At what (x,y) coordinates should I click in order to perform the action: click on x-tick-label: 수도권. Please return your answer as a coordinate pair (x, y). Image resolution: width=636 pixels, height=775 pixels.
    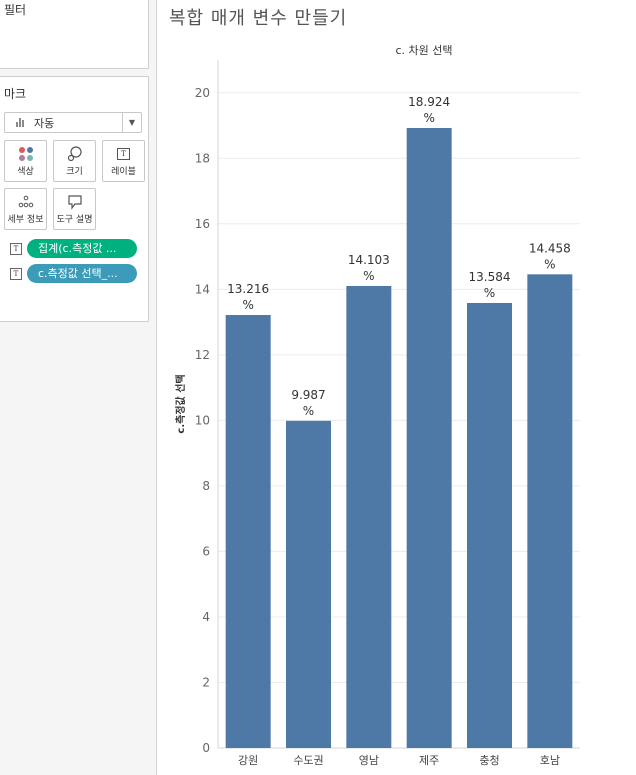
    Looking at the image, I should click on (308, 760).